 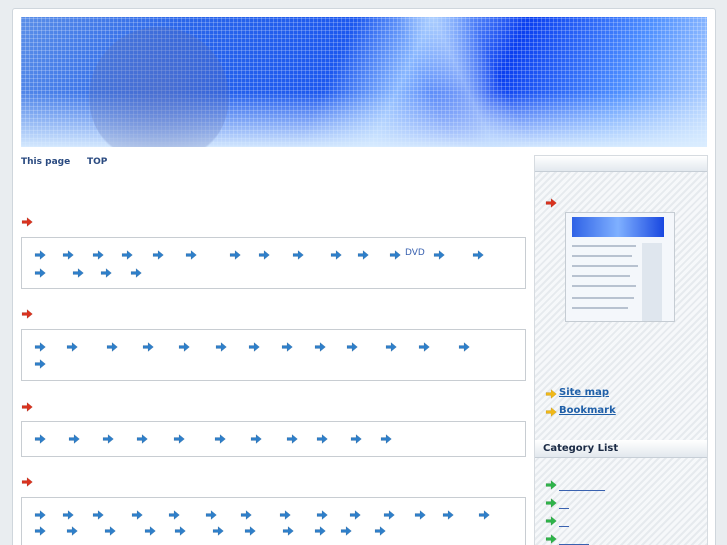 What do you see at coordinates (584, 392) in the screenshot?
I see `site-map-link: Site map` at bounding box center [584, 392].